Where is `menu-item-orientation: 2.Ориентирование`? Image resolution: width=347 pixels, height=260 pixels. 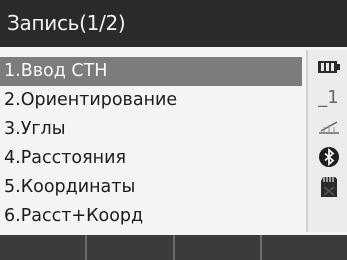 menu-item-orientation: 2.Ориентирование is located at coordinates (151, 100).